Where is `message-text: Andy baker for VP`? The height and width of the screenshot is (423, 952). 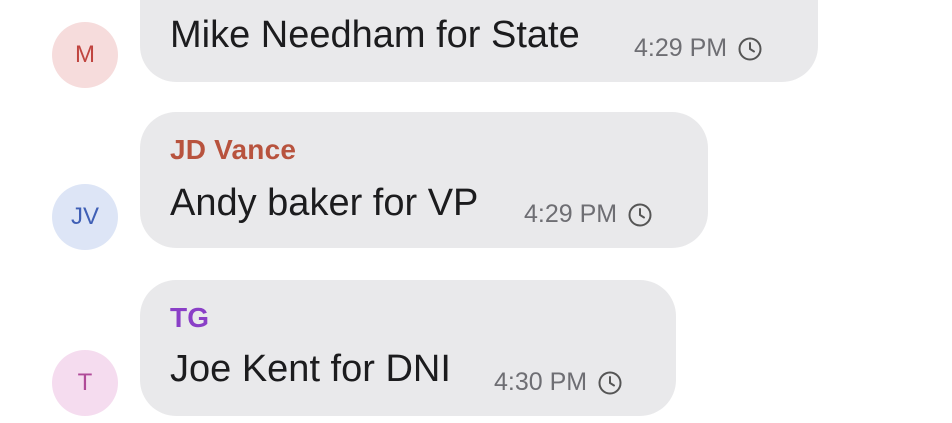
message-text: Andy baker for VP is located at coordinates (324, 203).